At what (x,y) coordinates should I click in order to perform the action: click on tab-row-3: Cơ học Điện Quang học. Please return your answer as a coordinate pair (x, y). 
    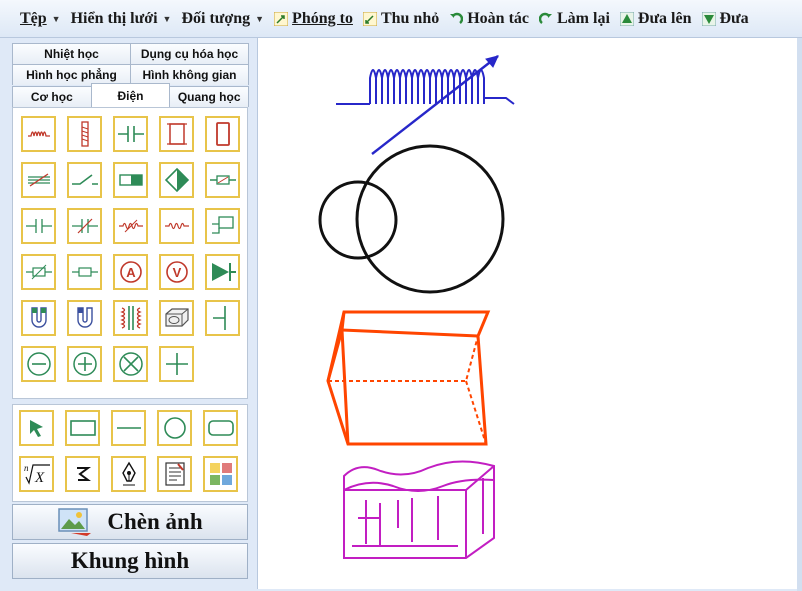
    Looking at the image, I should click on (131, 95).